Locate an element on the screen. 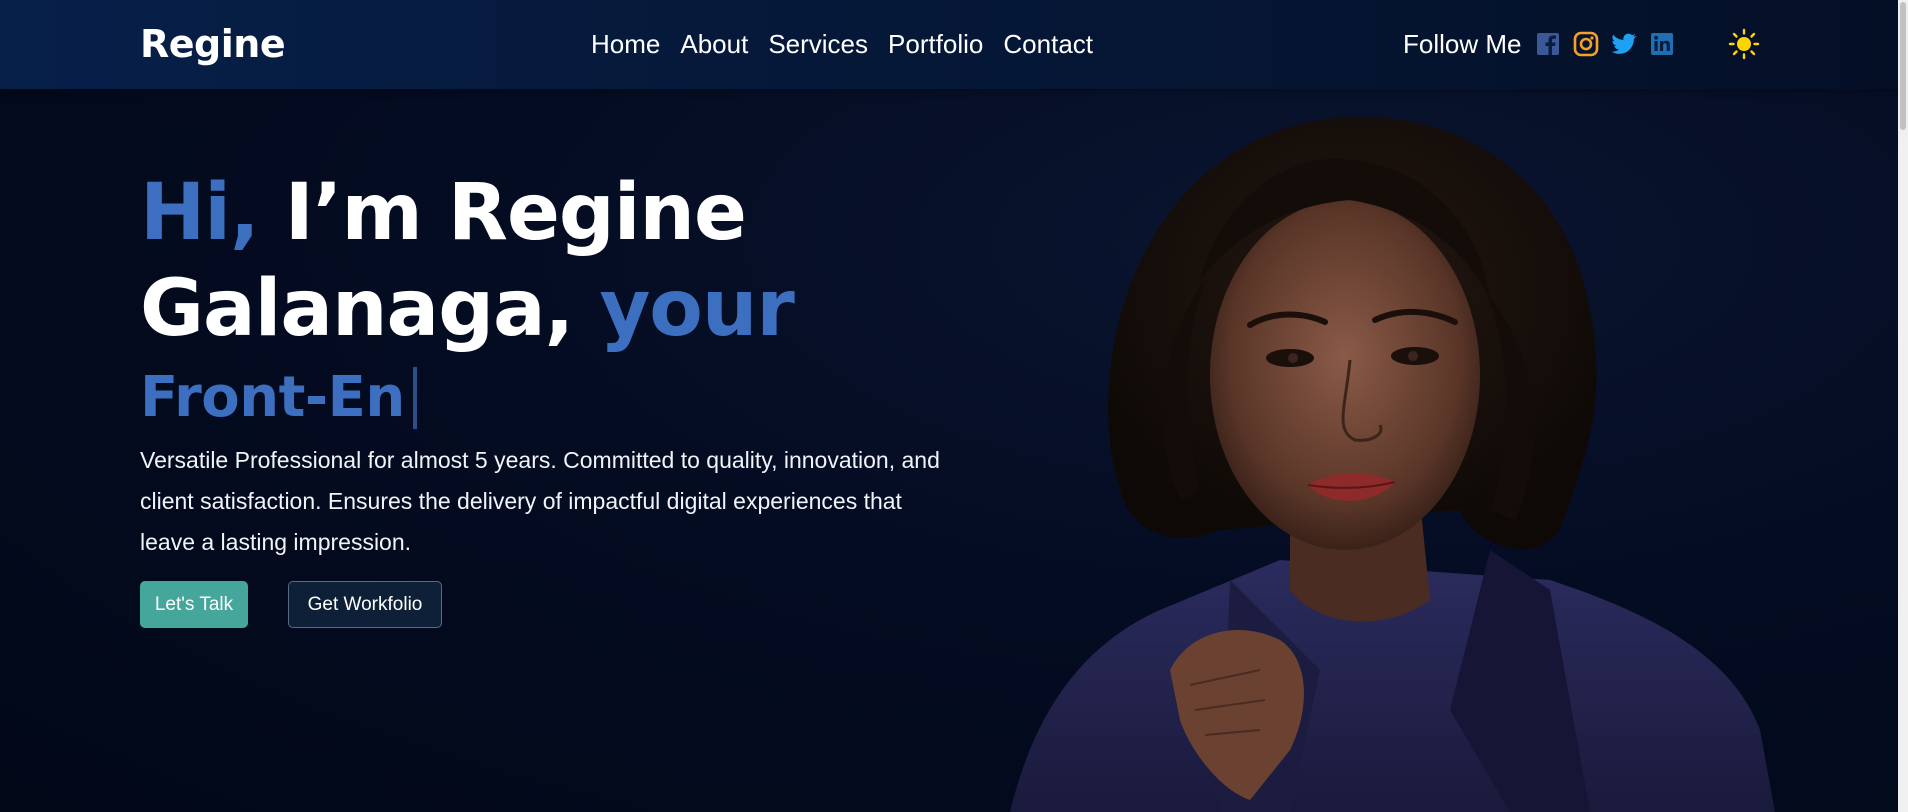  hero-title-your: your is located at coordinates (683, 309).